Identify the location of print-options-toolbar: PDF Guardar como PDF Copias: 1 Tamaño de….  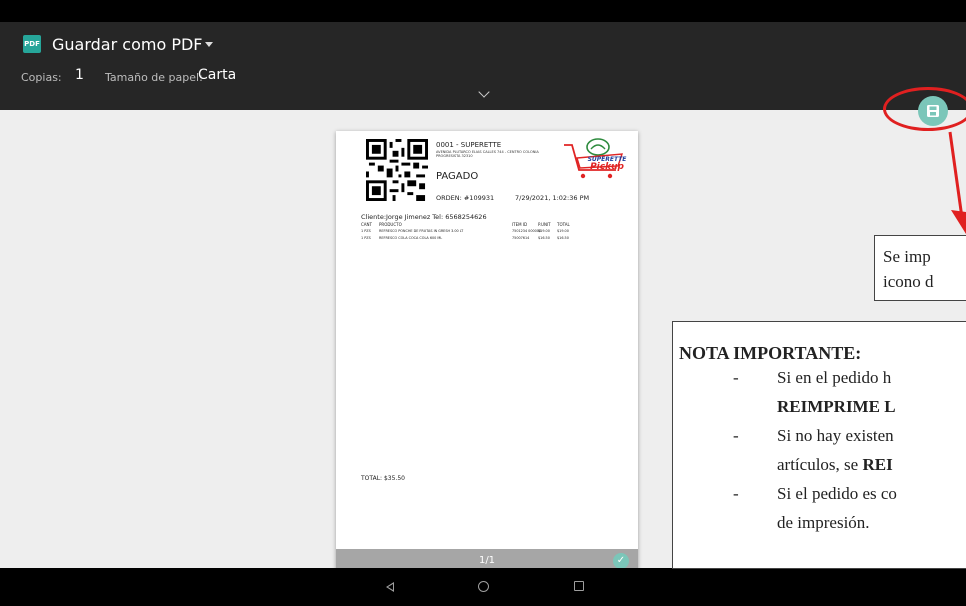
(483, 66).